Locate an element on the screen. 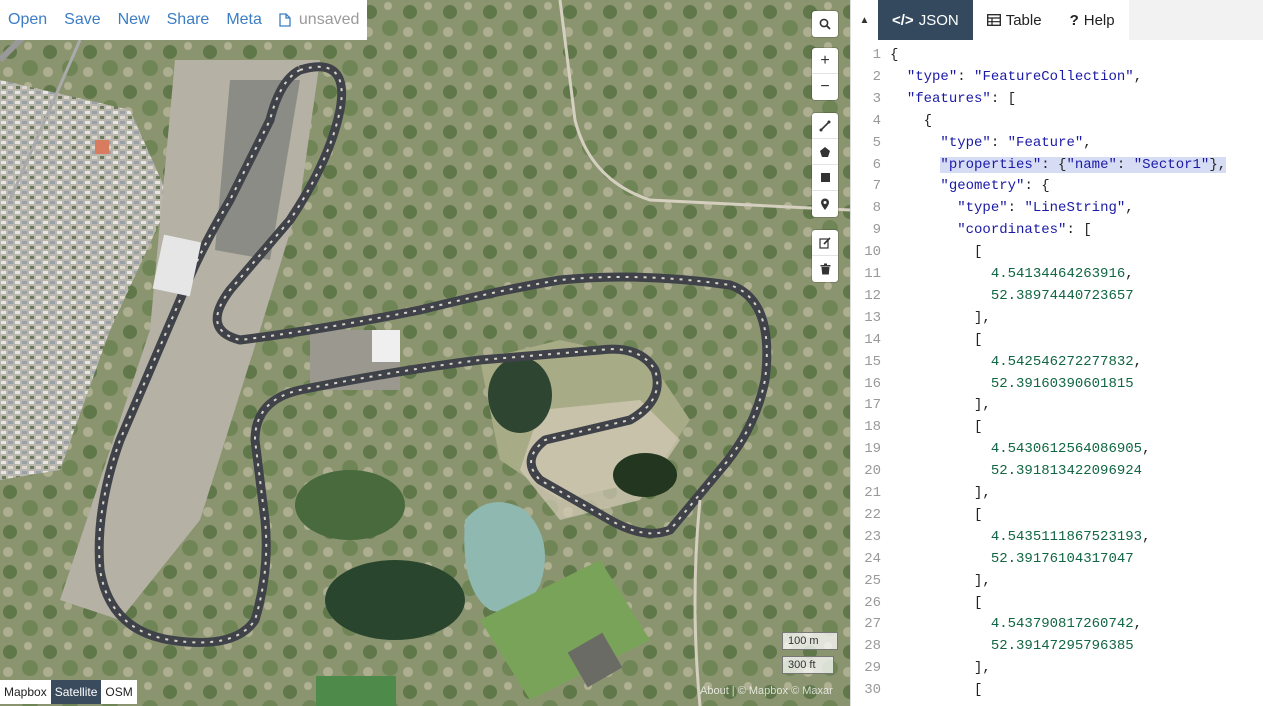 The width and height of the screenshot is (1263, 706). file-icon is located at coordinates (285, 20).